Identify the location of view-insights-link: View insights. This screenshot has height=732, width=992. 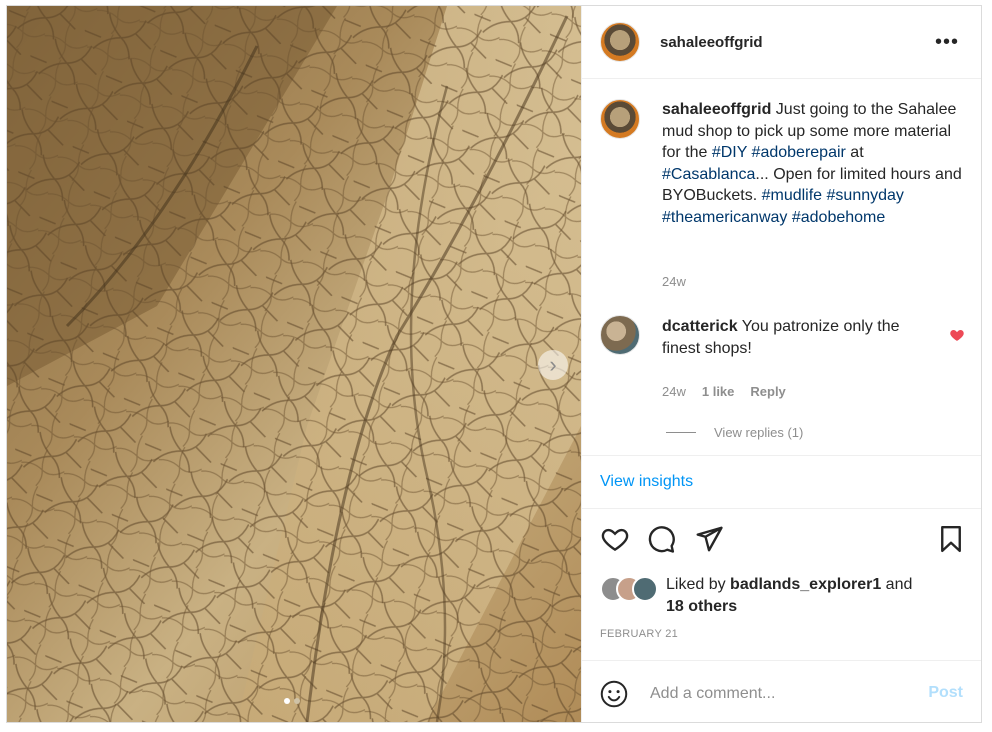
(646, 482).